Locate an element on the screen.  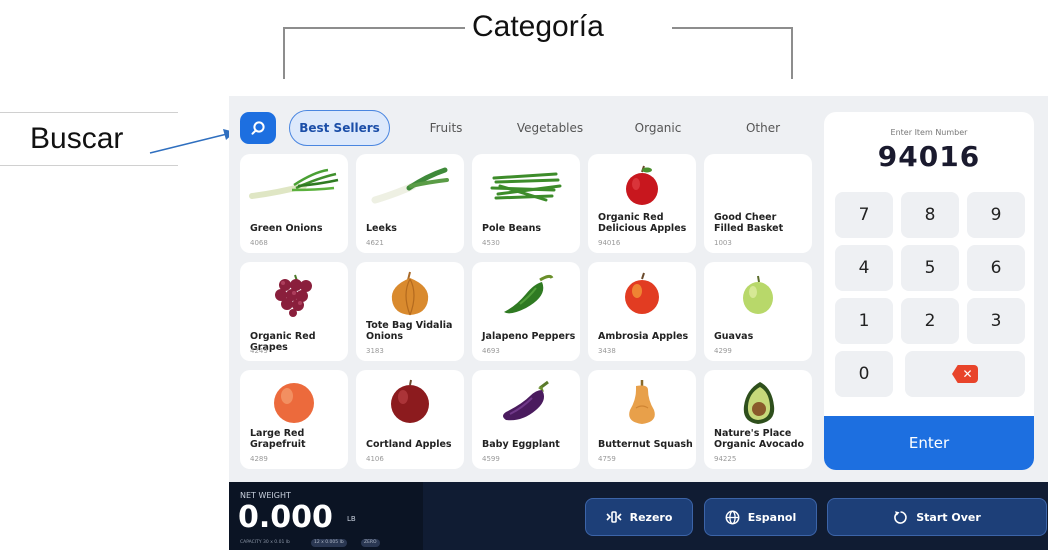
product-card: Tote Bag Vidalia Onions 3183 is located at coordinates (410, 311).